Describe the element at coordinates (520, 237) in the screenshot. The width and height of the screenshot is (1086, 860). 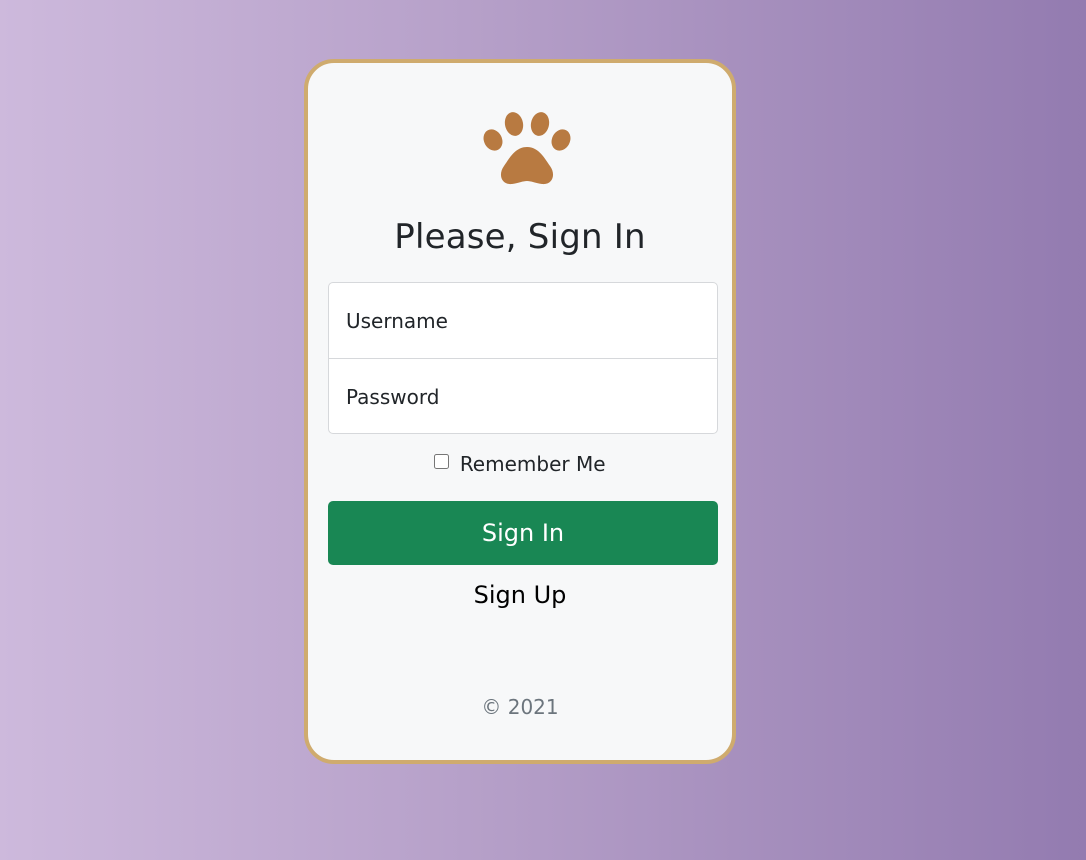
I see `page-title: Please, Sign In` at that location.